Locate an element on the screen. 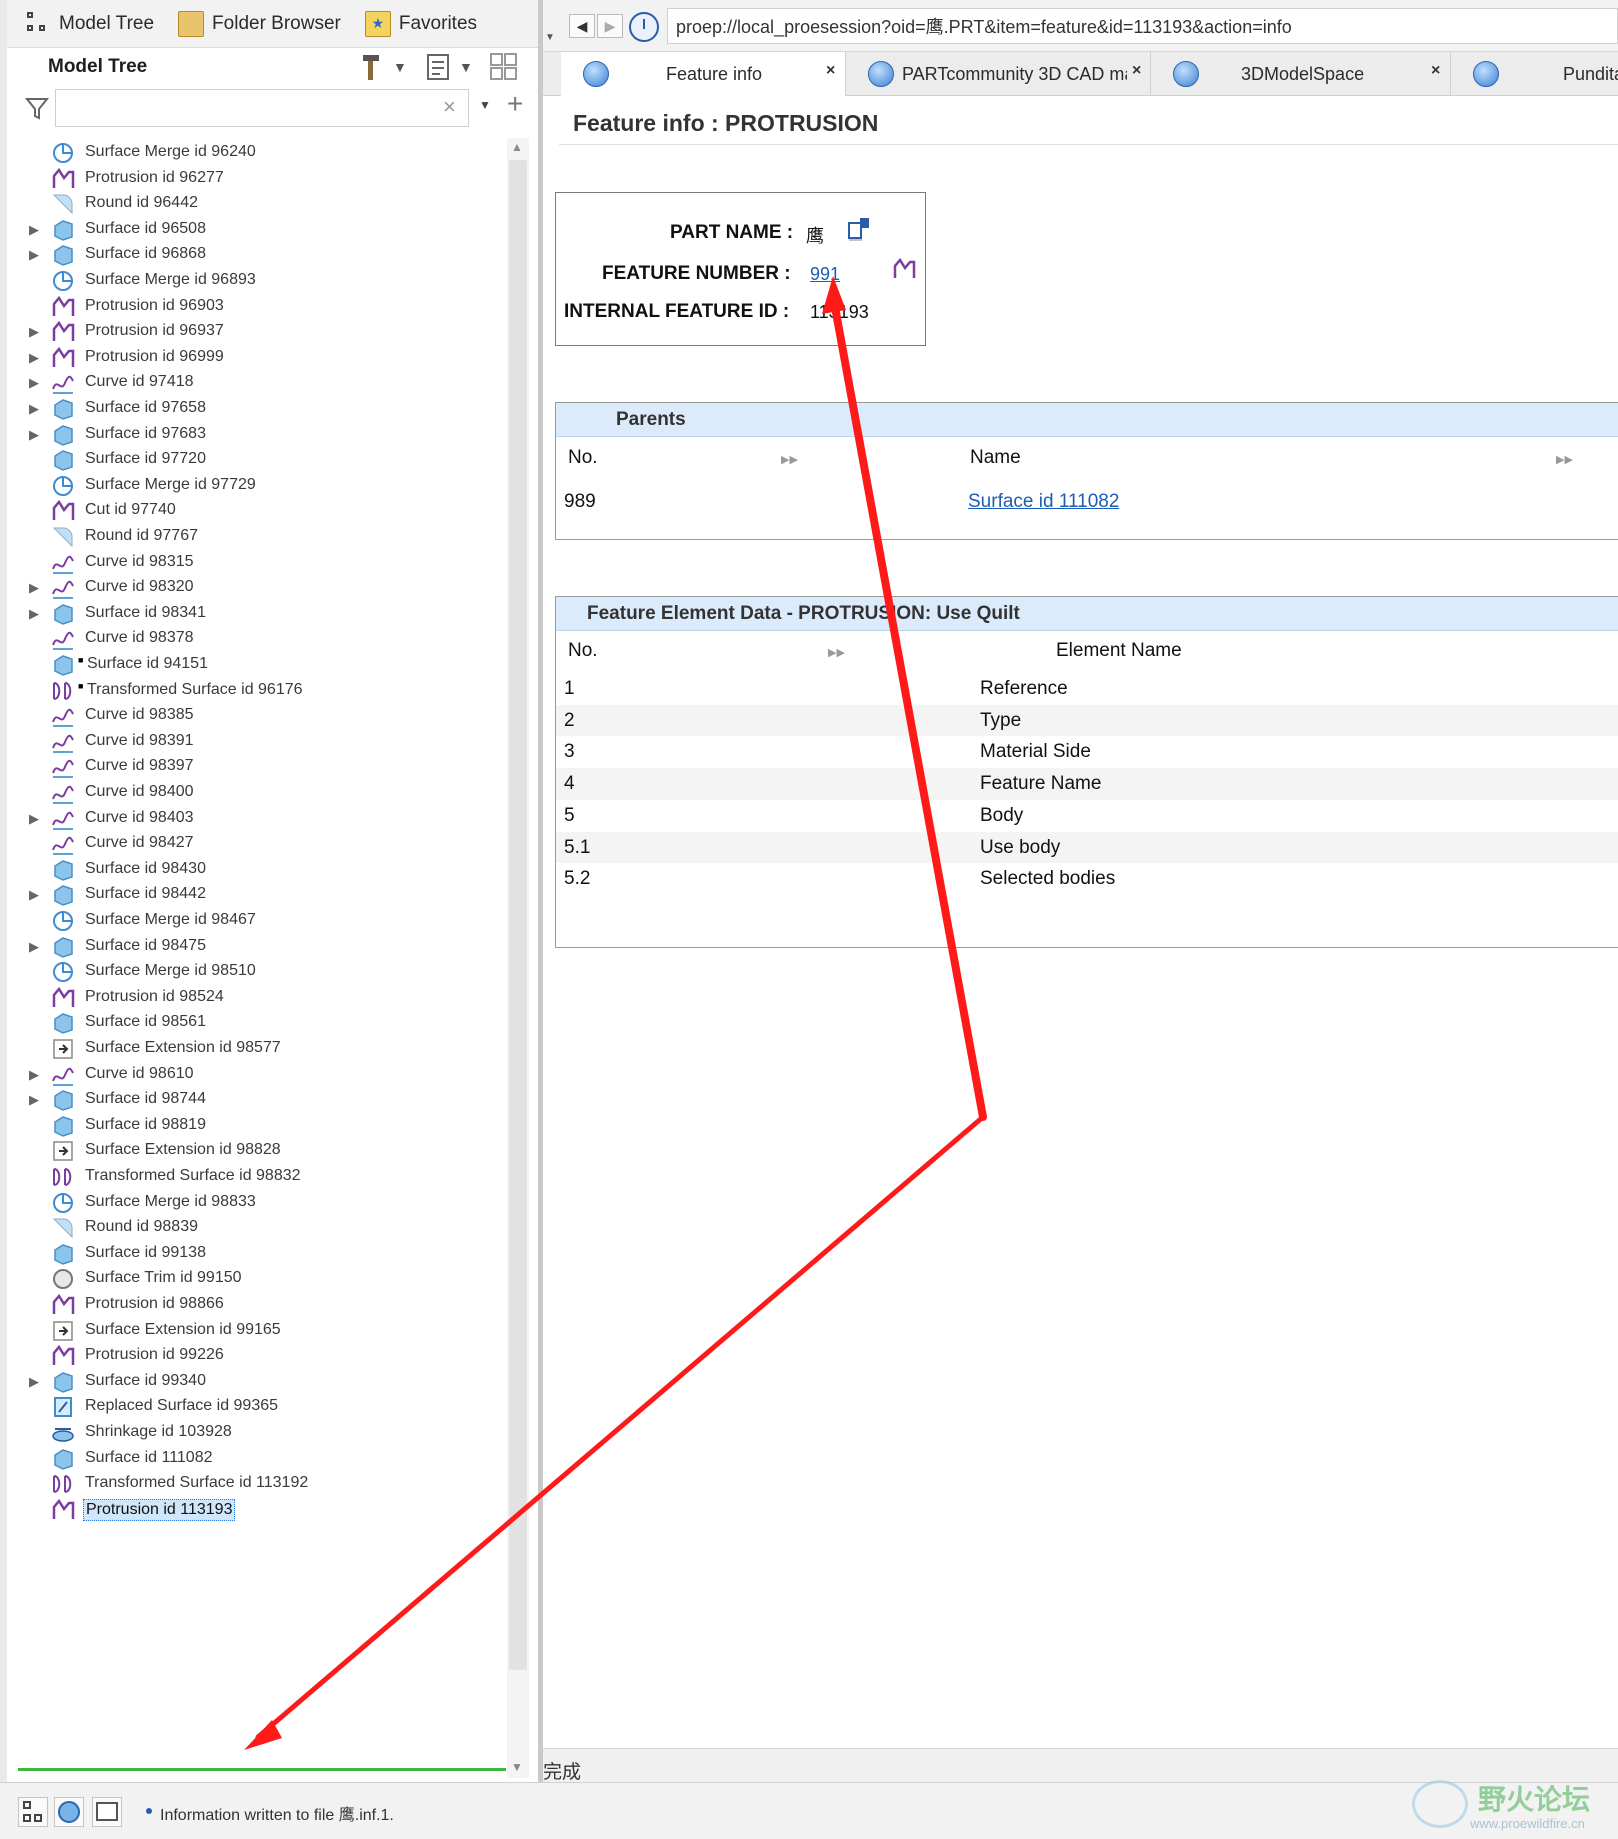 The width and height of the screenshot is (1618, 1839). part-name-label: PART NAME : is located at coordinates (732, 232).